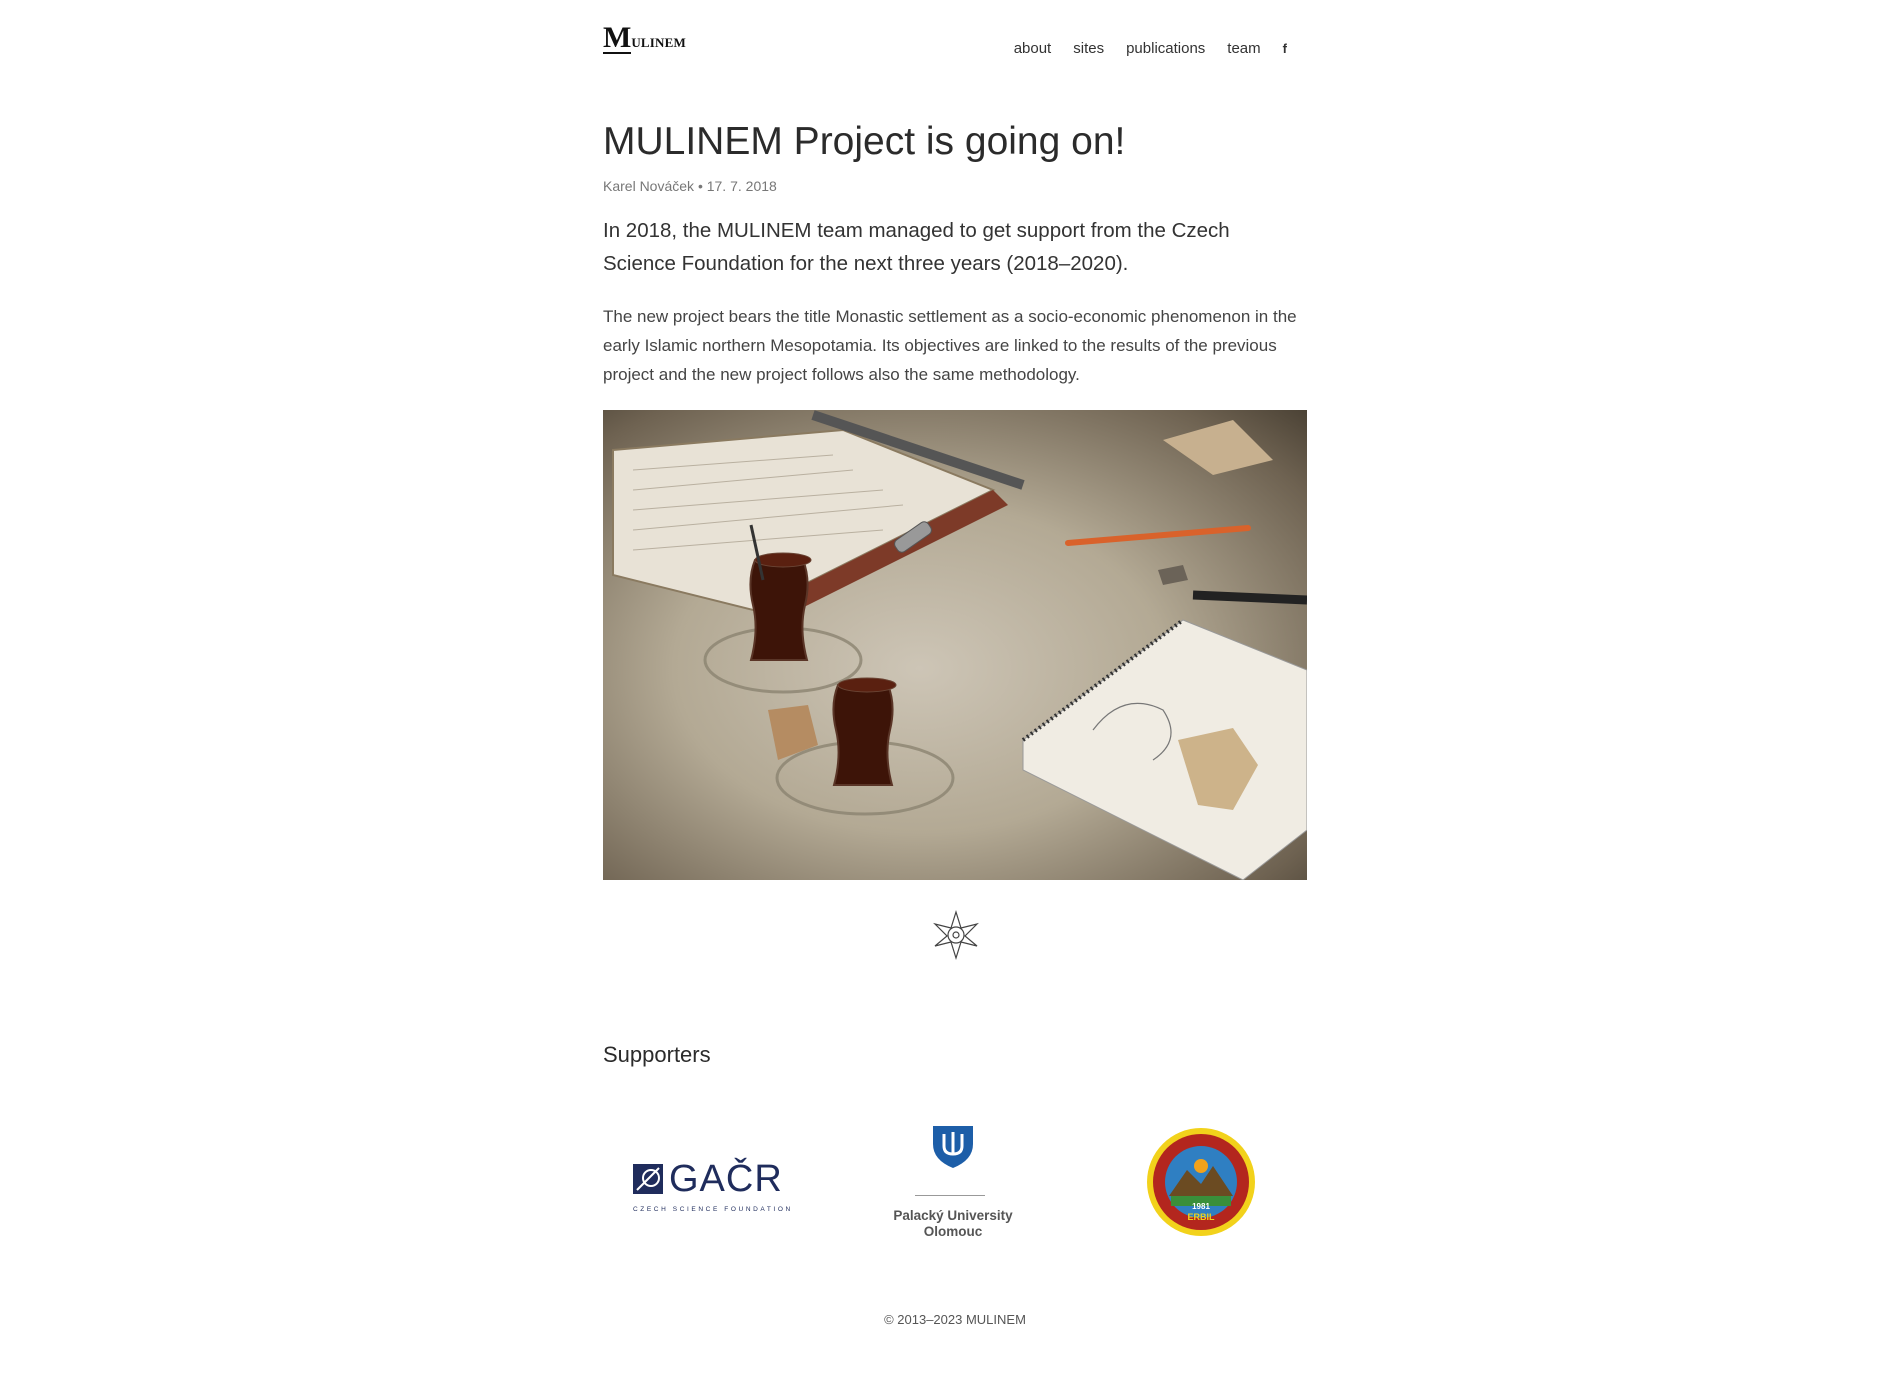 The width and height of the screenshot is (1903, 1375). I want to click on palacky-university-logo: Palacký University Olomouc, so click(953, 1184).